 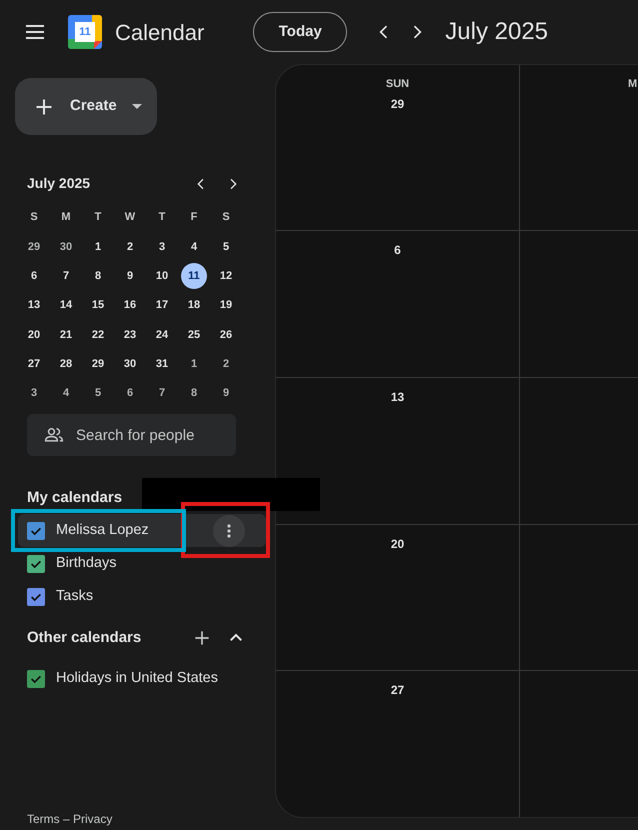 What do you see at coordinates (162, 364) in the screenshot?
I see `day-button: 31` at bounding box center [162, 364].